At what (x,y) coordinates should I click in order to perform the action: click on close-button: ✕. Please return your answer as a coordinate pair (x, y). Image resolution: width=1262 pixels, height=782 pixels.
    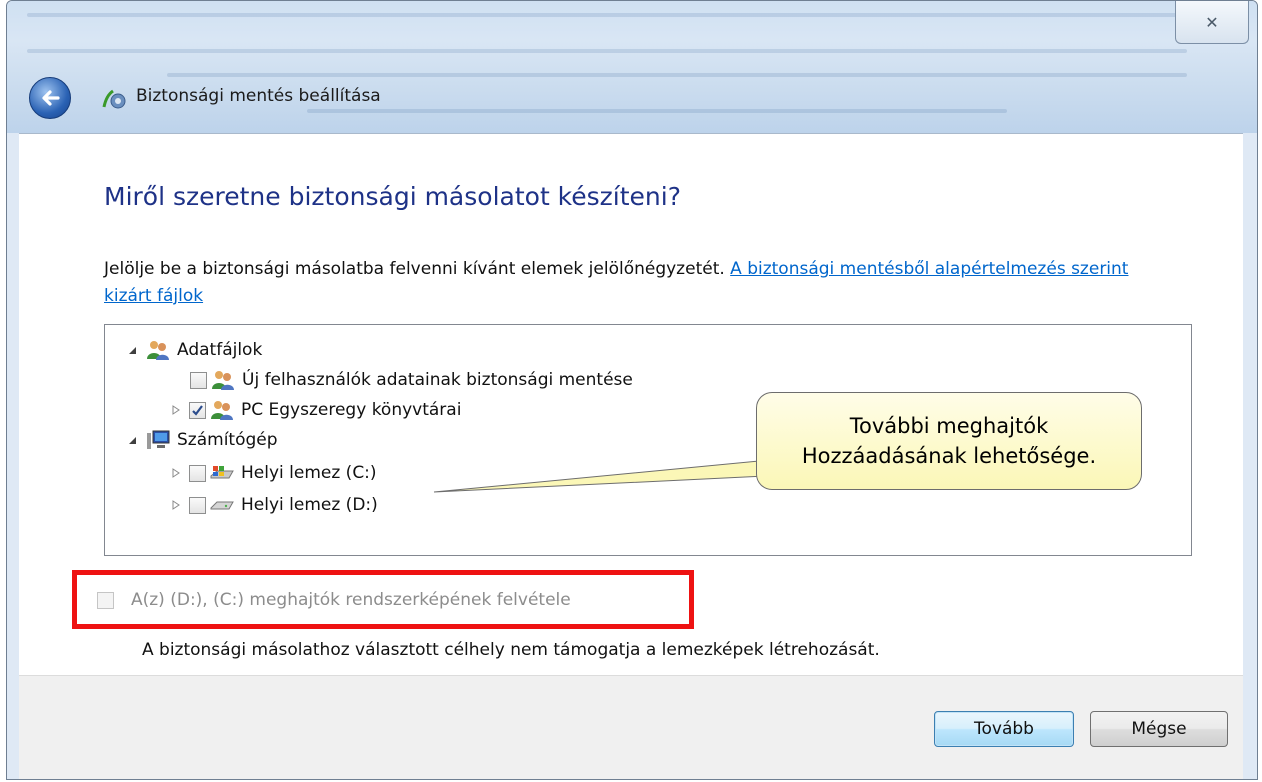
    Looking at the image, I should click on (1212, 22).